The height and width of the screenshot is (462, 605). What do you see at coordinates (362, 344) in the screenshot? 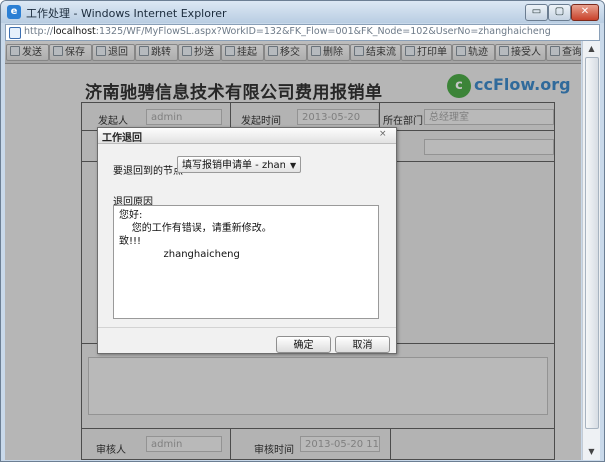
I see `cancel-button: 取消` at bounding box center [362, 344].